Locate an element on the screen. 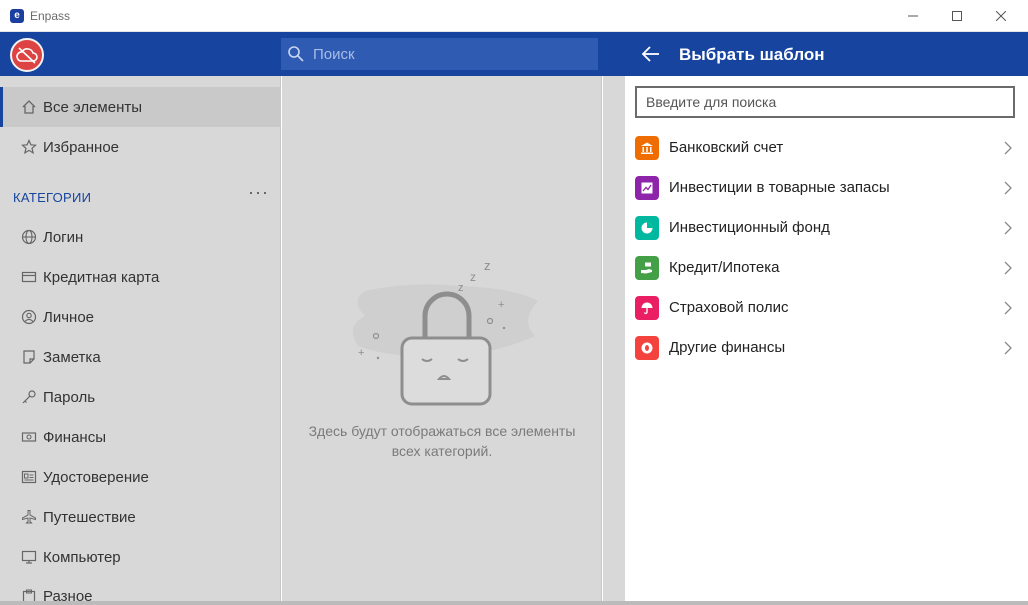 This screenshot has height=605, width=1028. cloud-off-icon is located at coordinates (27, 55).